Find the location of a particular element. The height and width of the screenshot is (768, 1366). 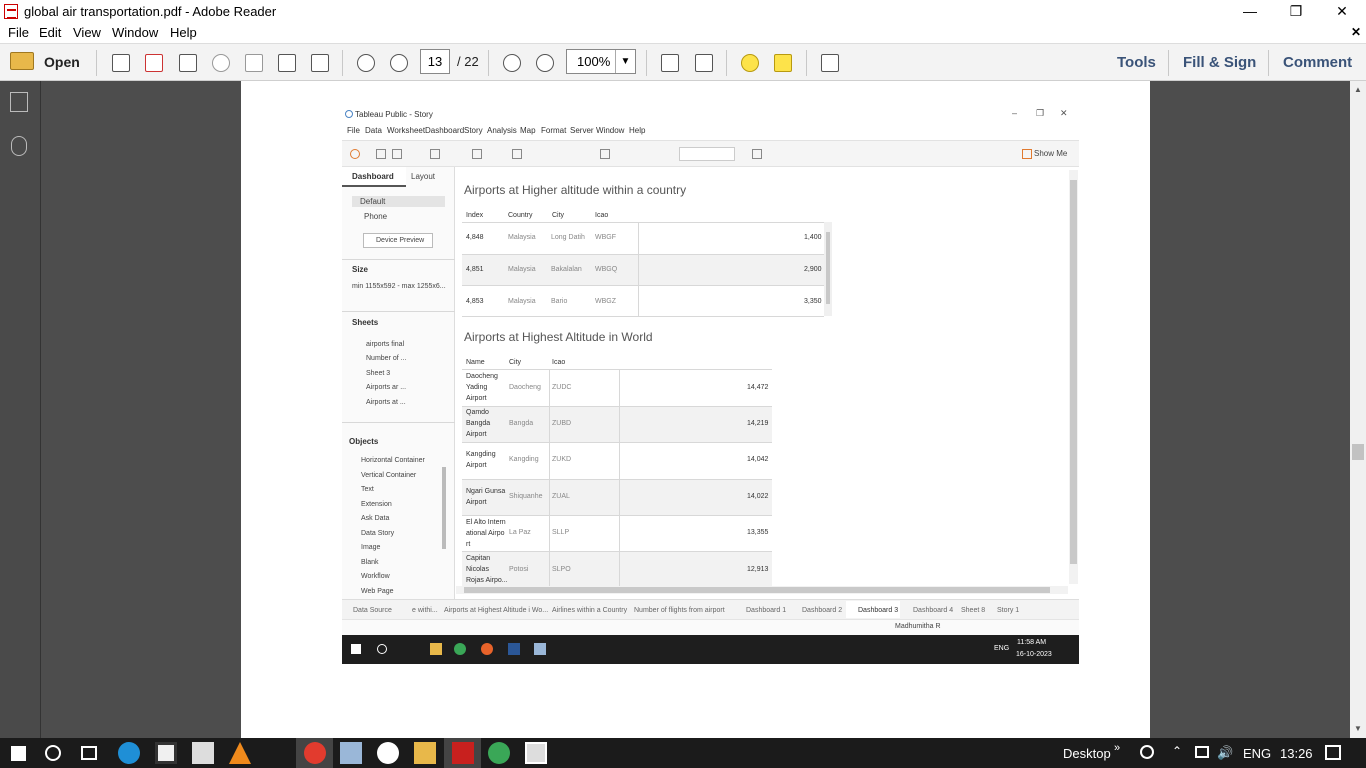

fit-page-icon is located at coordinates (704, 63).